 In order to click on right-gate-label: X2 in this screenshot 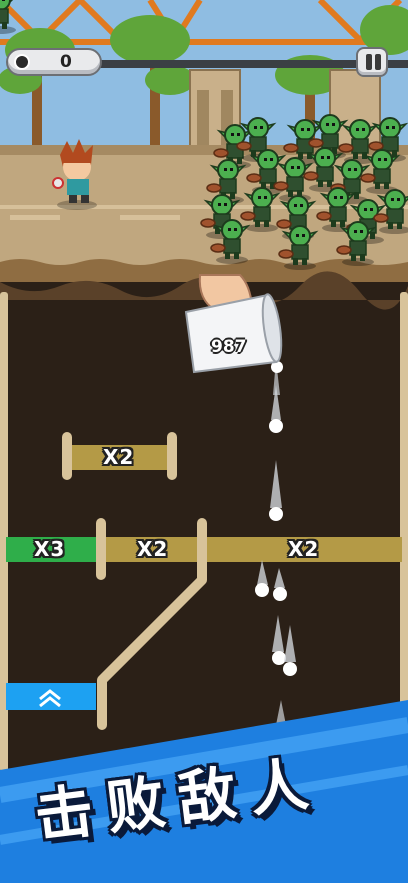, I will do `click(304, 549)`.